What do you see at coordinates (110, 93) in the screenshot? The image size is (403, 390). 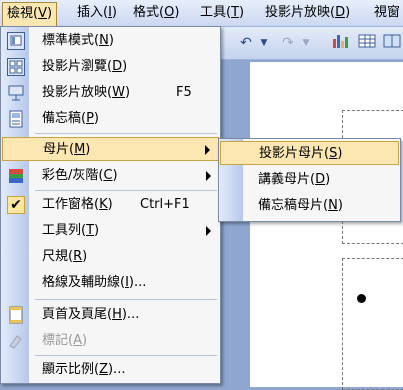 I see `menu-item-slide-show: 投影片放映(W) F5` at bounding box center [110, 93].